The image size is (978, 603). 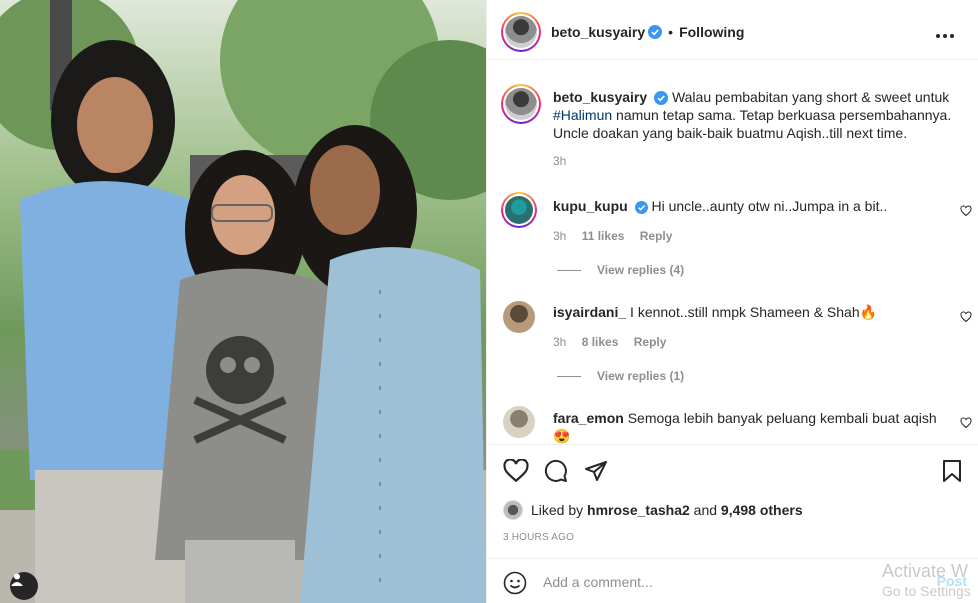 What do you see at coordinates (521, 32) in the screenshot?
I see `author-avatar` at bounding box center [521, 32].